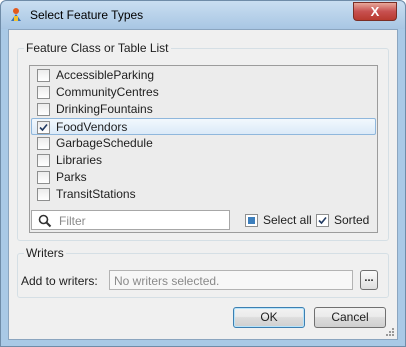  What do you see at coordinates (107, 92) in the screenshot?
I see `list-item-label: CommunityCentres` at bounding box center [107, 92].